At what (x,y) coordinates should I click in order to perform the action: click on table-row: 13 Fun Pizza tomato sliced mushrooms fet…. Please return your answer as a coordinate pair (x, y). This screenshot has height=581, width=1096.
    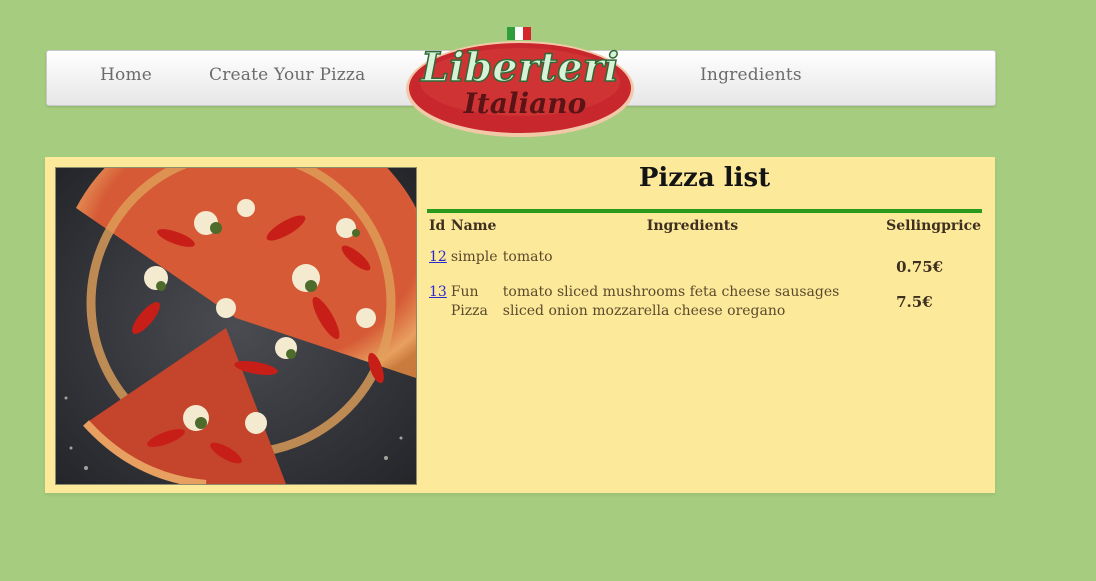
    Looking at the image, I should click on (705, 303).